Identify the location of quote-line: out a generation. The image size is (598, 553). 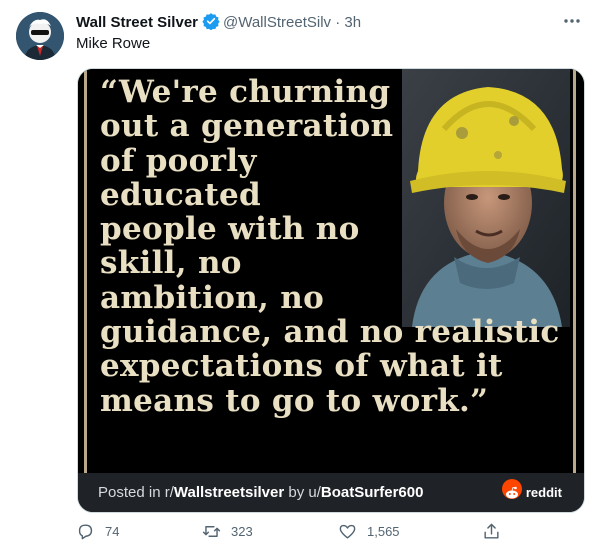
(247, 126).